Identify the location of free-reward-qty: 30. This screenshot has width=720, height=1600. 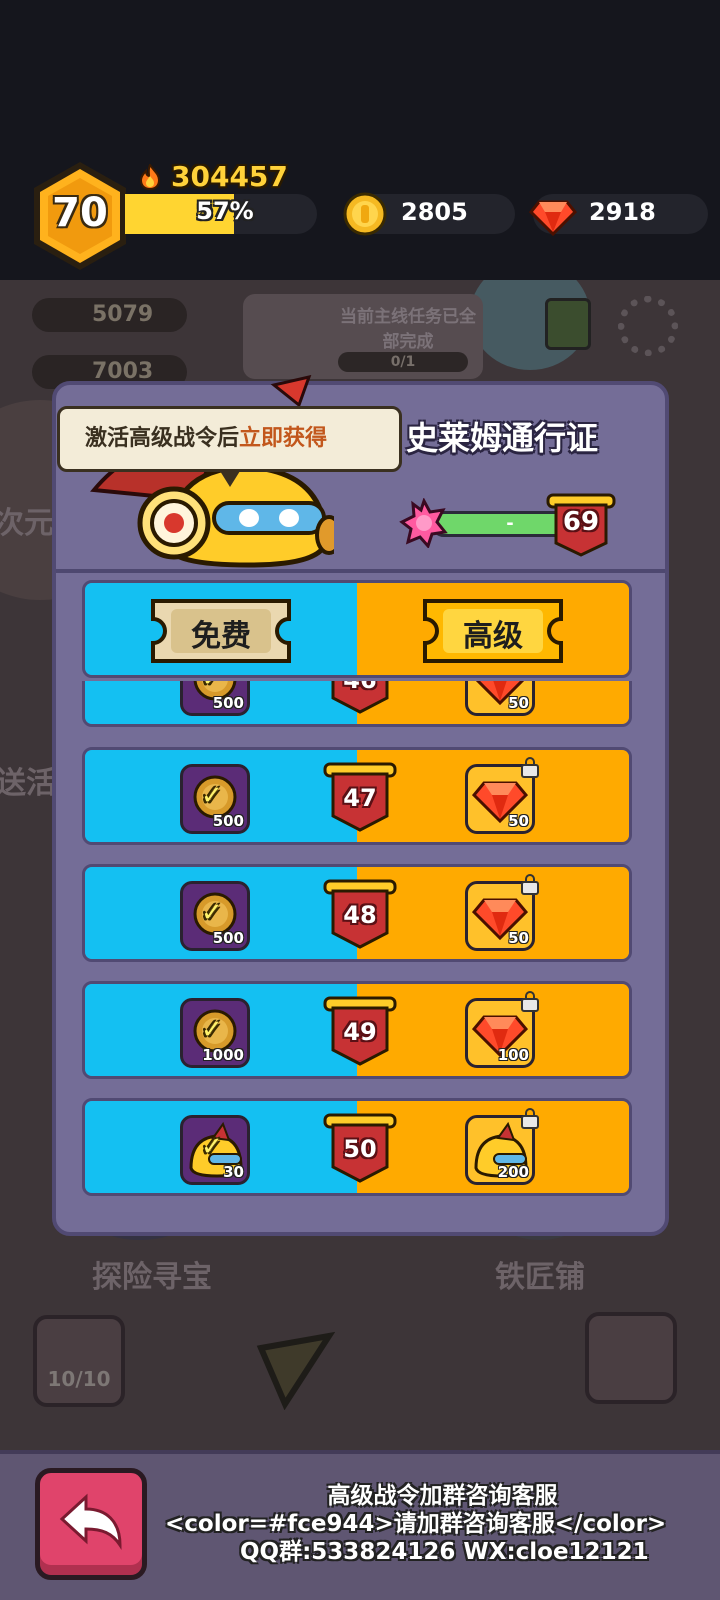
(233, 1172).